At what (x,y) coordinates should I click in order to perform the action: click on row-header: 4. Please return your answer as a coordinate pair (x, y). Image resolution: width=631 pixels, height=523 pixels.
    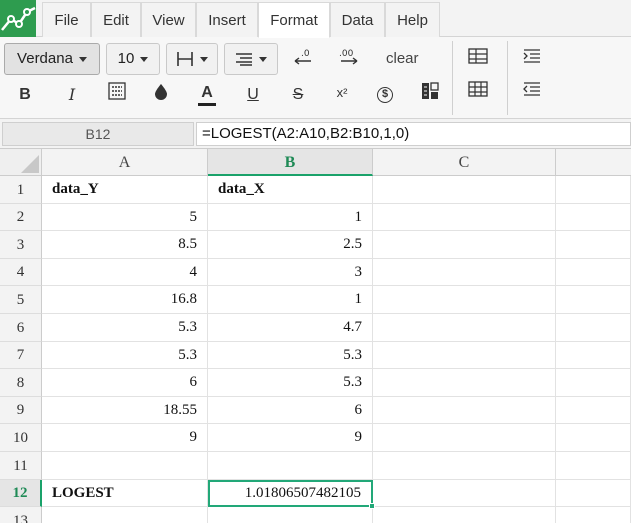
    Looking at the image, I should click on (21, 272).